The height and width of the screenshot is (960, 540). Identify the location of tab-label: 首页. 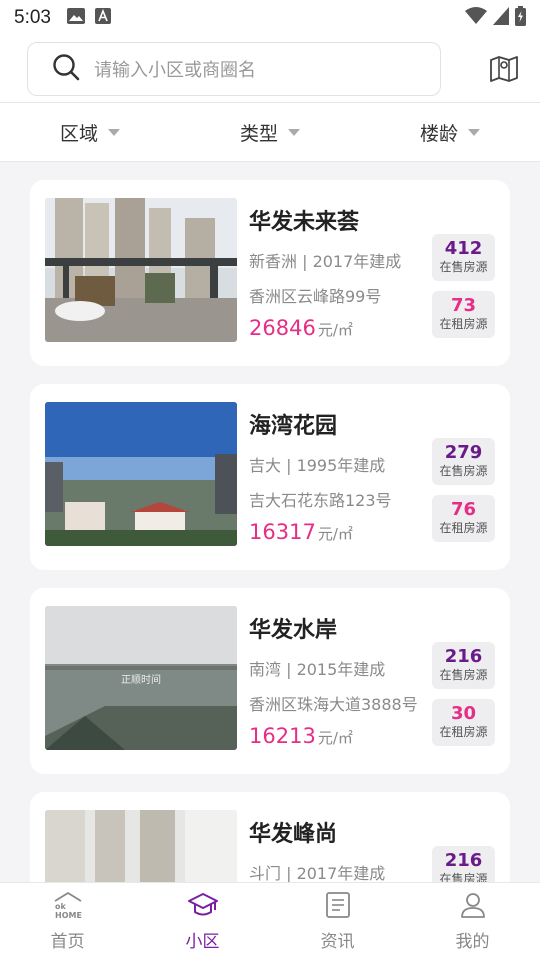
(67, 942).